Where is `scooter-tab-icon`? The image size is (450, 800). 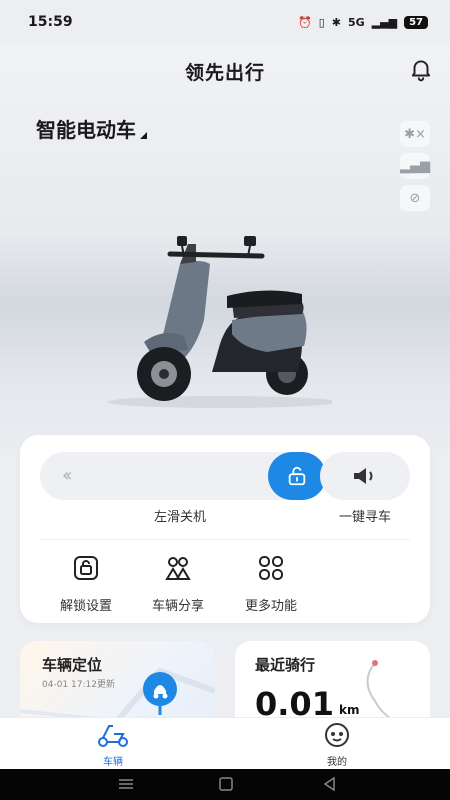 scooter-tab-icon is located at coordinates (113, 736).